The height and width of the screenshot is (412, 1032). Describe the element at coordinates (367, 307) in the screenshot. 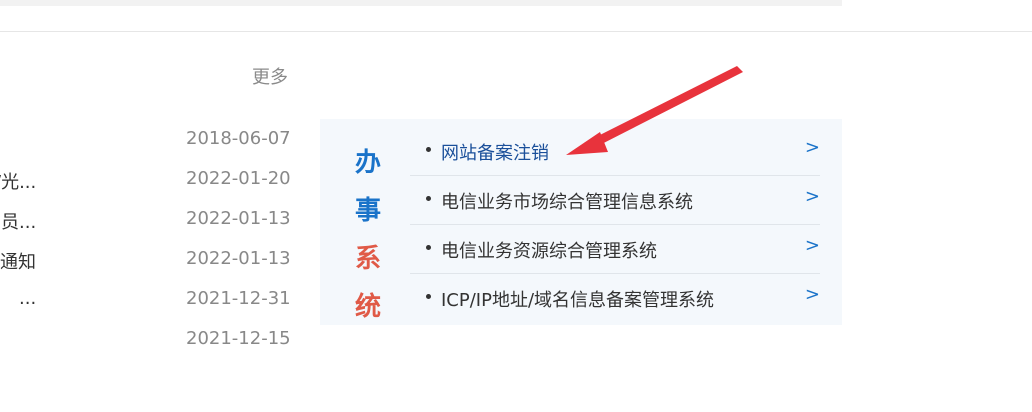

I see `vertical-title-char: 统` at that location.